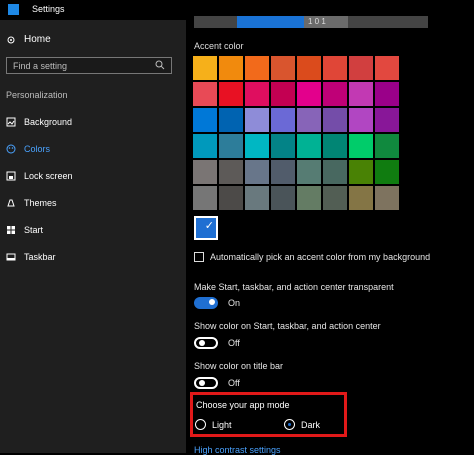 The width and height of the screenshot is (474, 455). Describe the element at coordinates (219, 46) in the screenshot. I see `accent-color-title: Accent color` at that location.